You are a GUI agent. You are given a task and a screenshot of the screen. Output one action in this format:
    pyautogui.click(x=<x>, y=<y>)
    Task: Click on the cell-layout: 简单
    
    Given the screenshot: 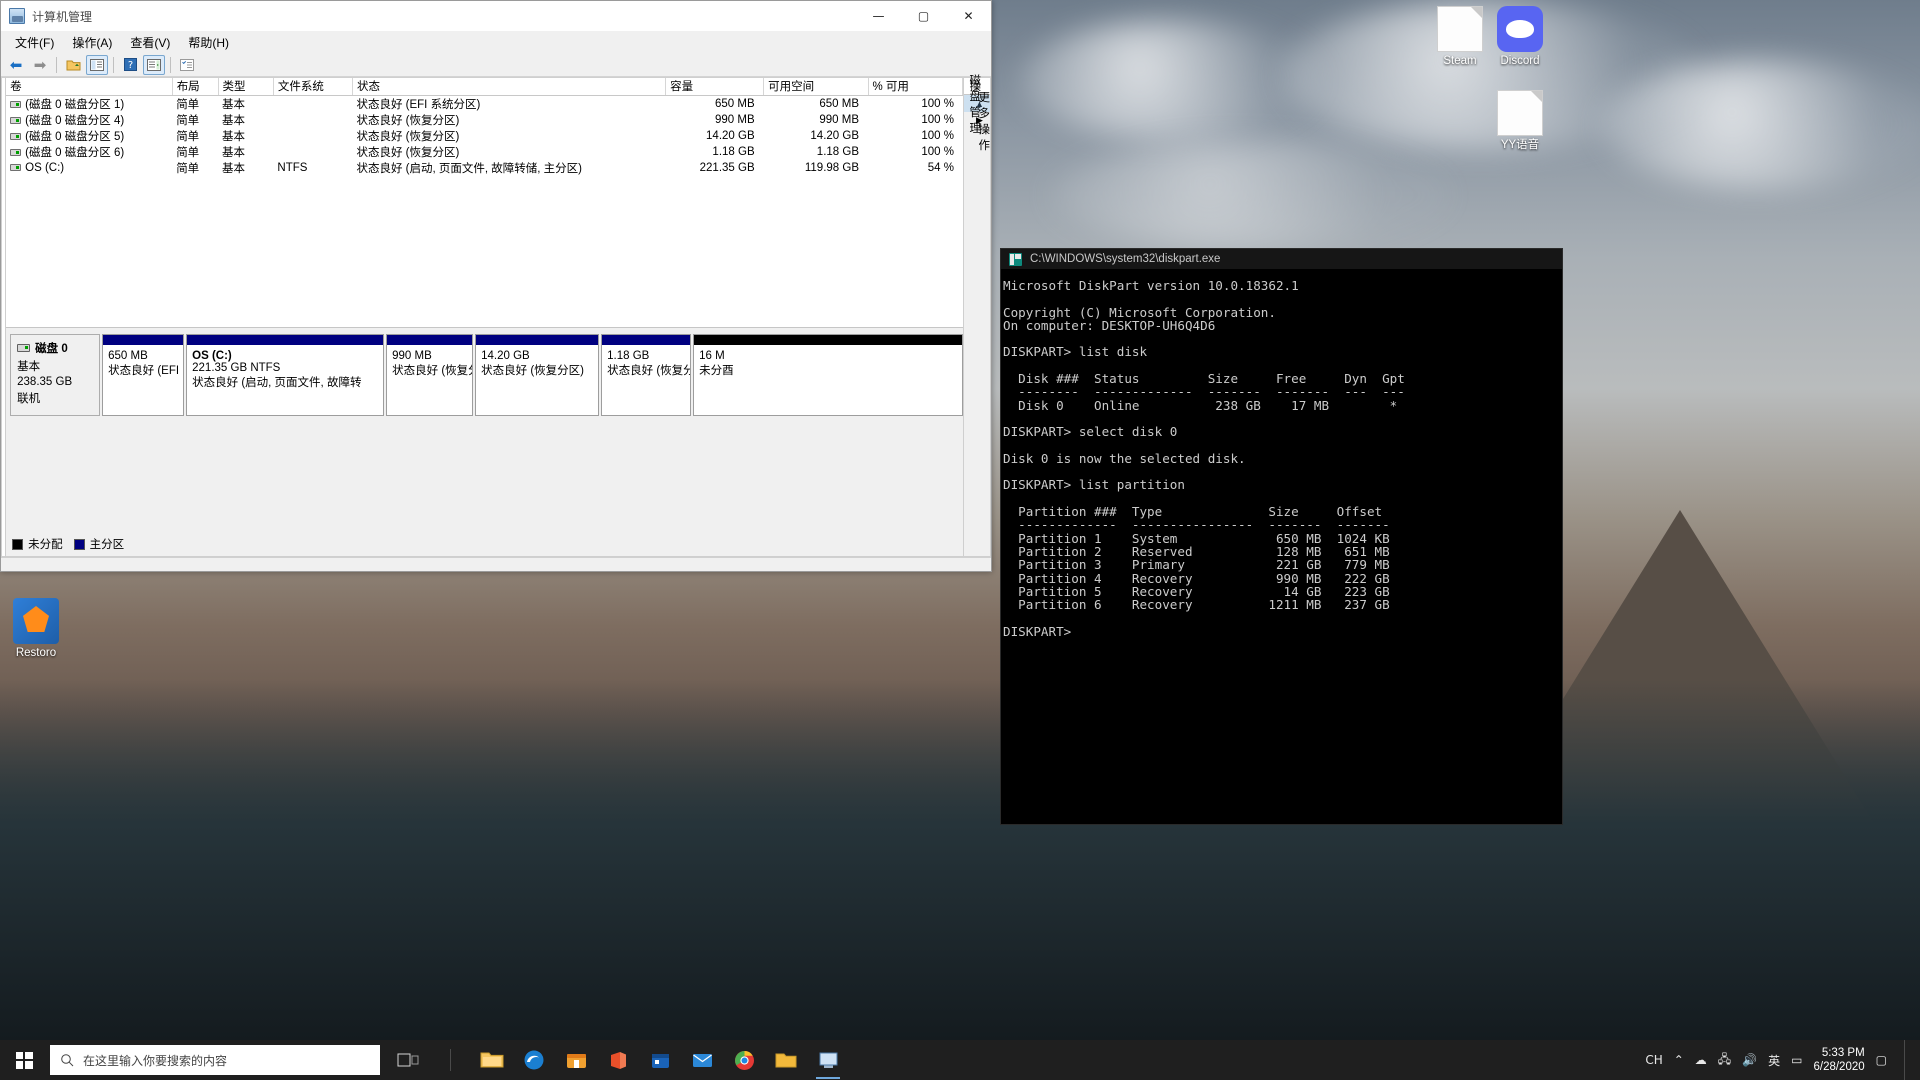 What is the action you would take?
    pyautogui.click(x=188, y=136)
    